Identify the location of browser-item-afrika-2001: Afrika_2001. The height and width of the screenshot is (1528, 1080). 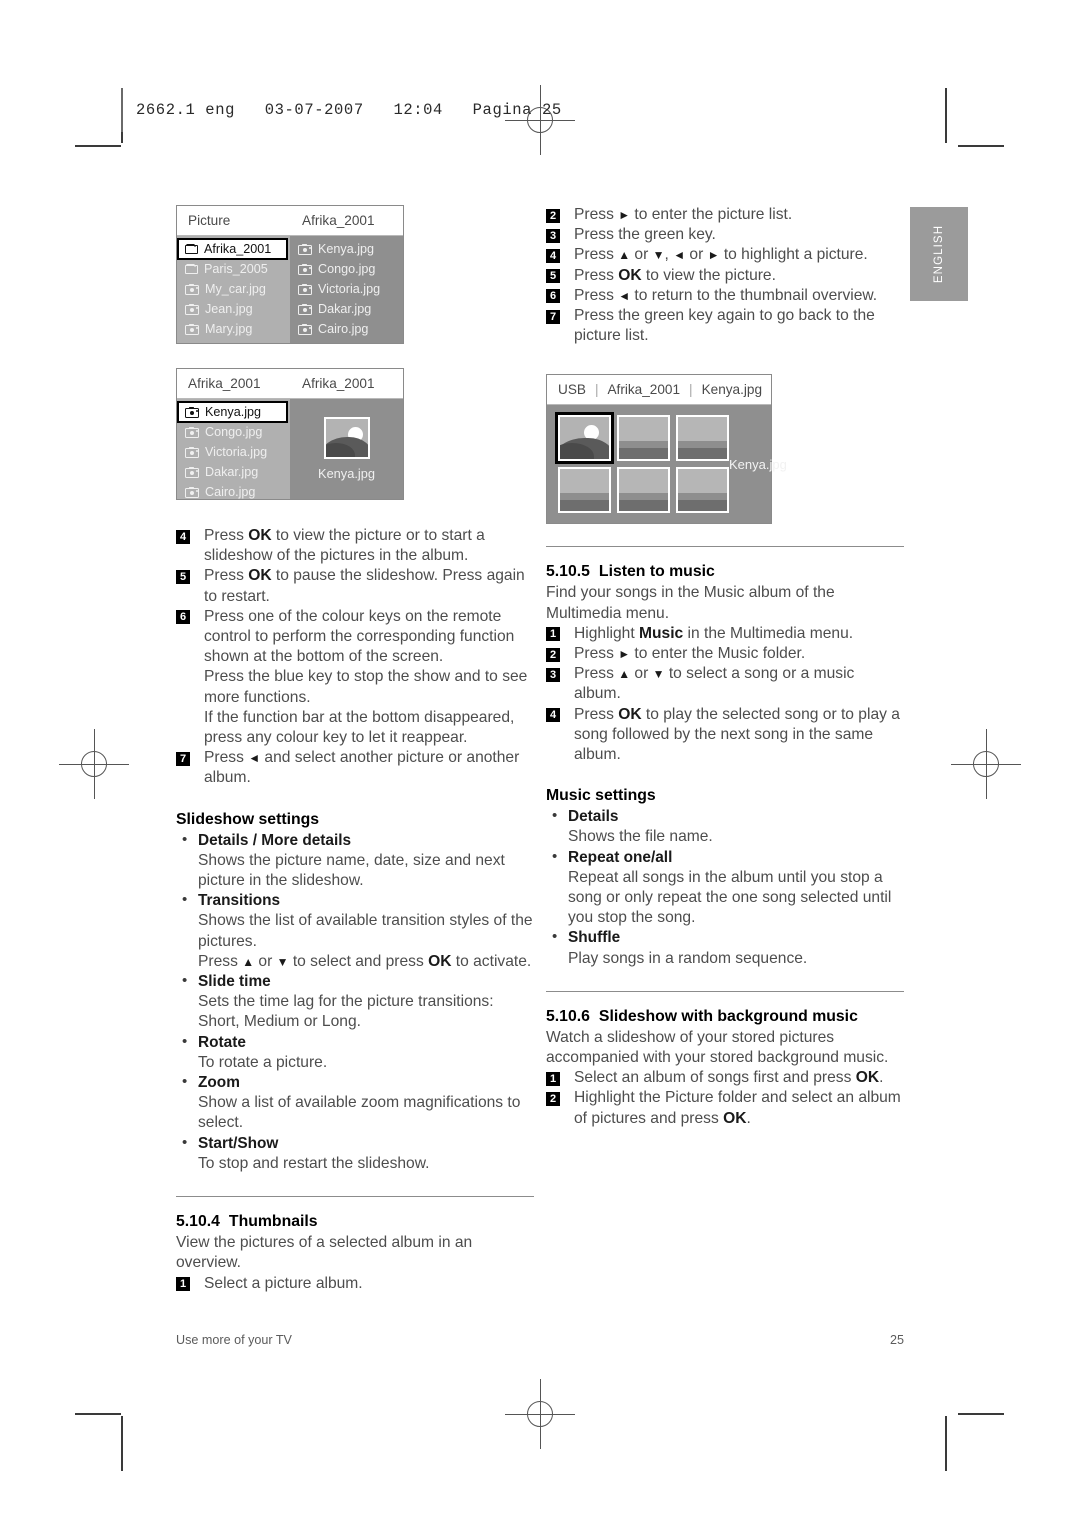
(232, 249).